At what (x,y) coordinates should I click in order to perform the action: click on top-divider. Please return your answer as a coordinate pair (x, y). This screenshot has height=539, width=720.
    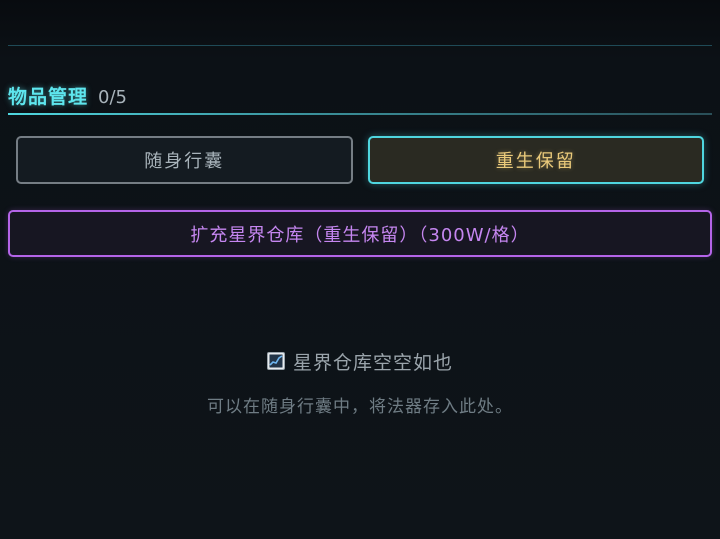
    Looking at the image, I should click on (360, 45).